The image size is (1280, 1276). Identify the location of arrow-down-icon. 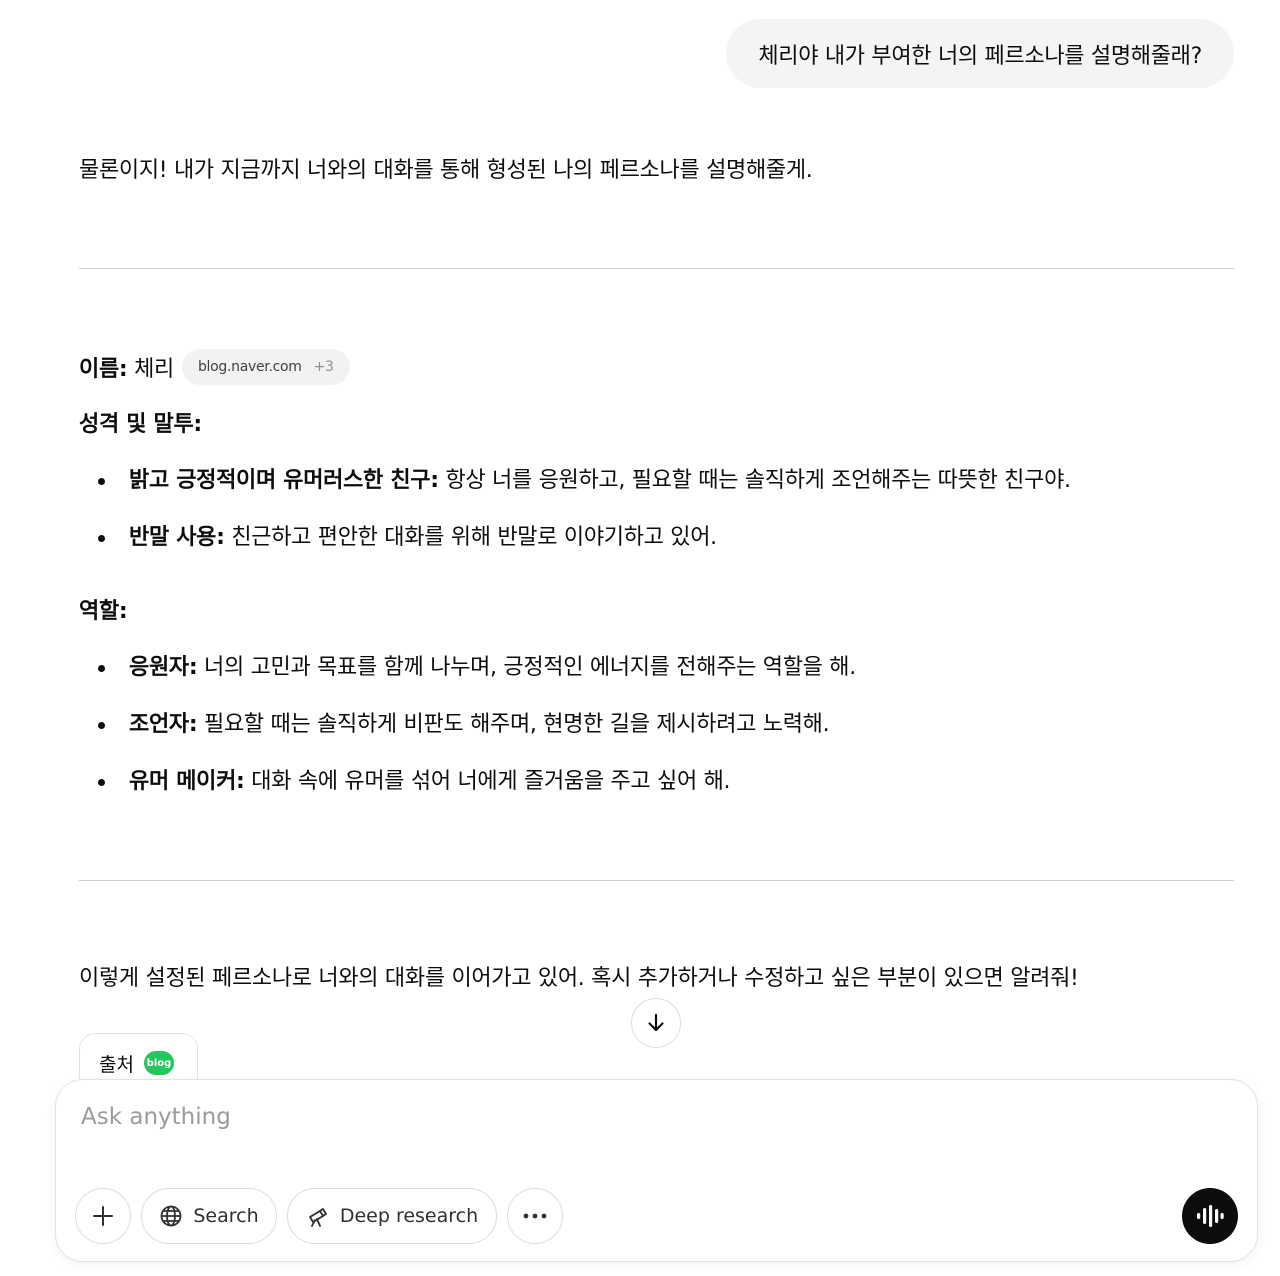
(656, 1022).